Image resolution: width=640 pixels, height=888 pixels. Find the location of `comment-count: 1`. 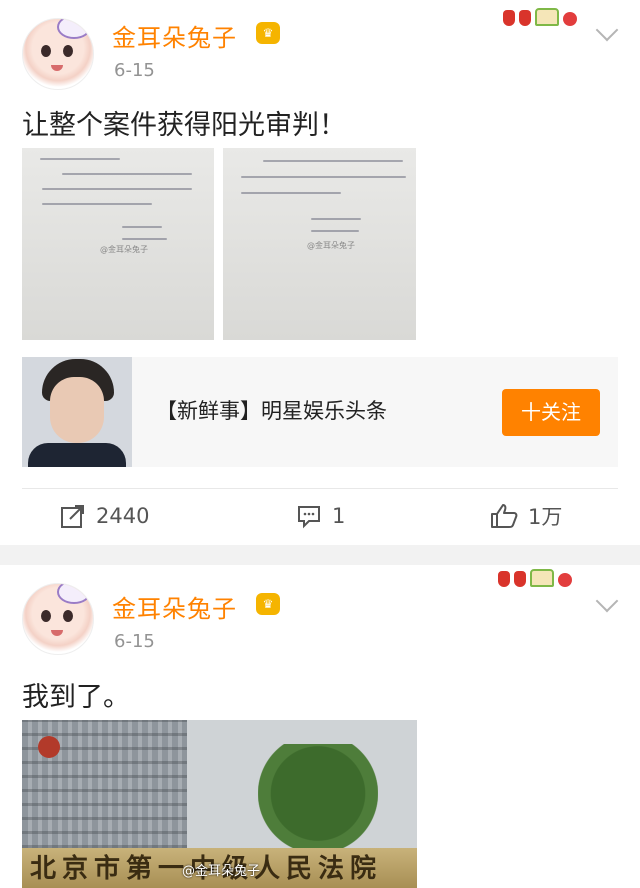

comment-count: 1 is located at coordinates (339, 516).